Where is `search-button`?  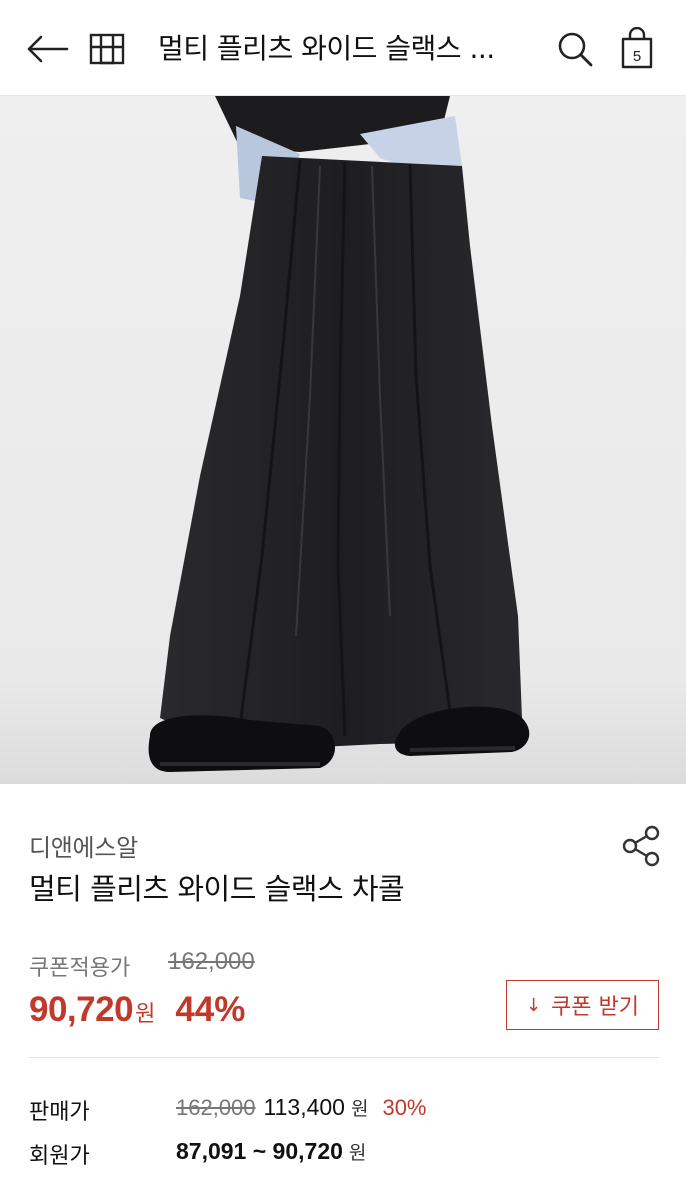
search-button is located at coordinates (575, 49).